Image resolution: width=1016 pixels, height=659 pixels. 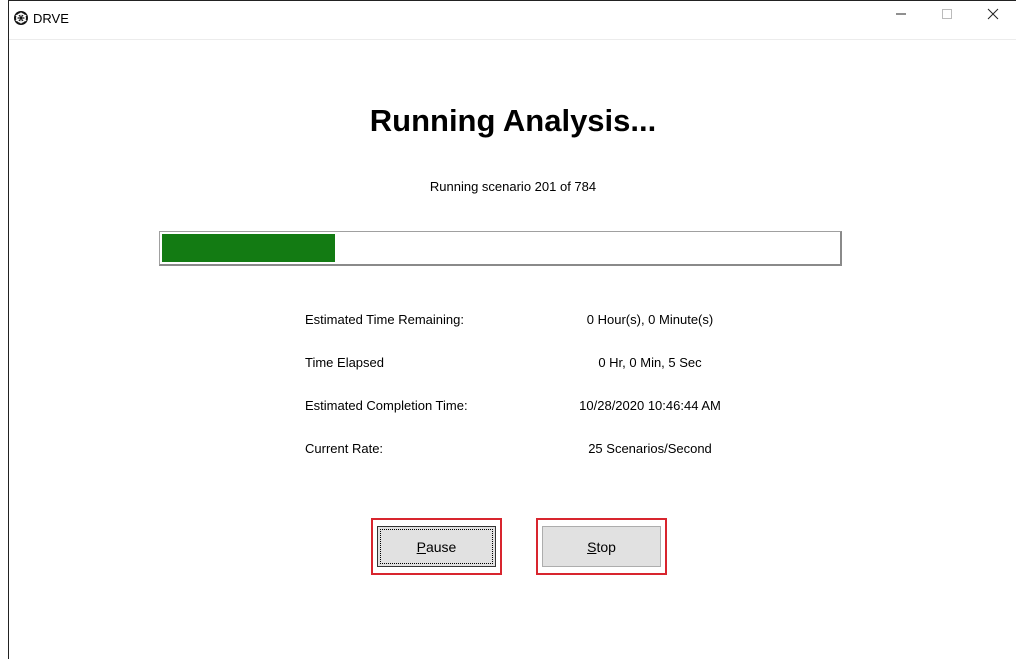 I want to click on time-elapsed-value: 0 Hr, 0 Min, 5 Sec, so click(x=650, y=362).